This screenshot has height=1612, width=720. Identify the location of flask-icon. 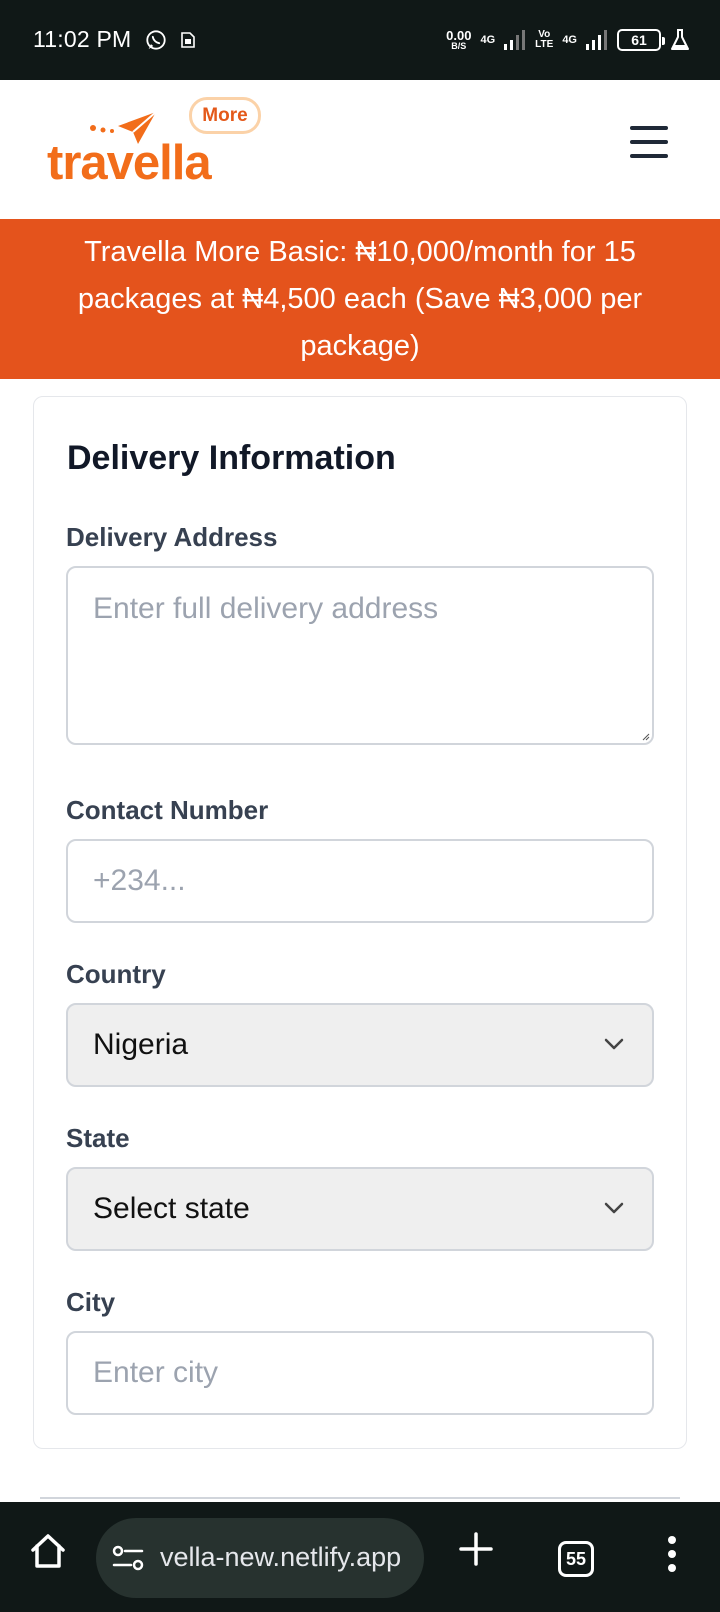
(680, 39).